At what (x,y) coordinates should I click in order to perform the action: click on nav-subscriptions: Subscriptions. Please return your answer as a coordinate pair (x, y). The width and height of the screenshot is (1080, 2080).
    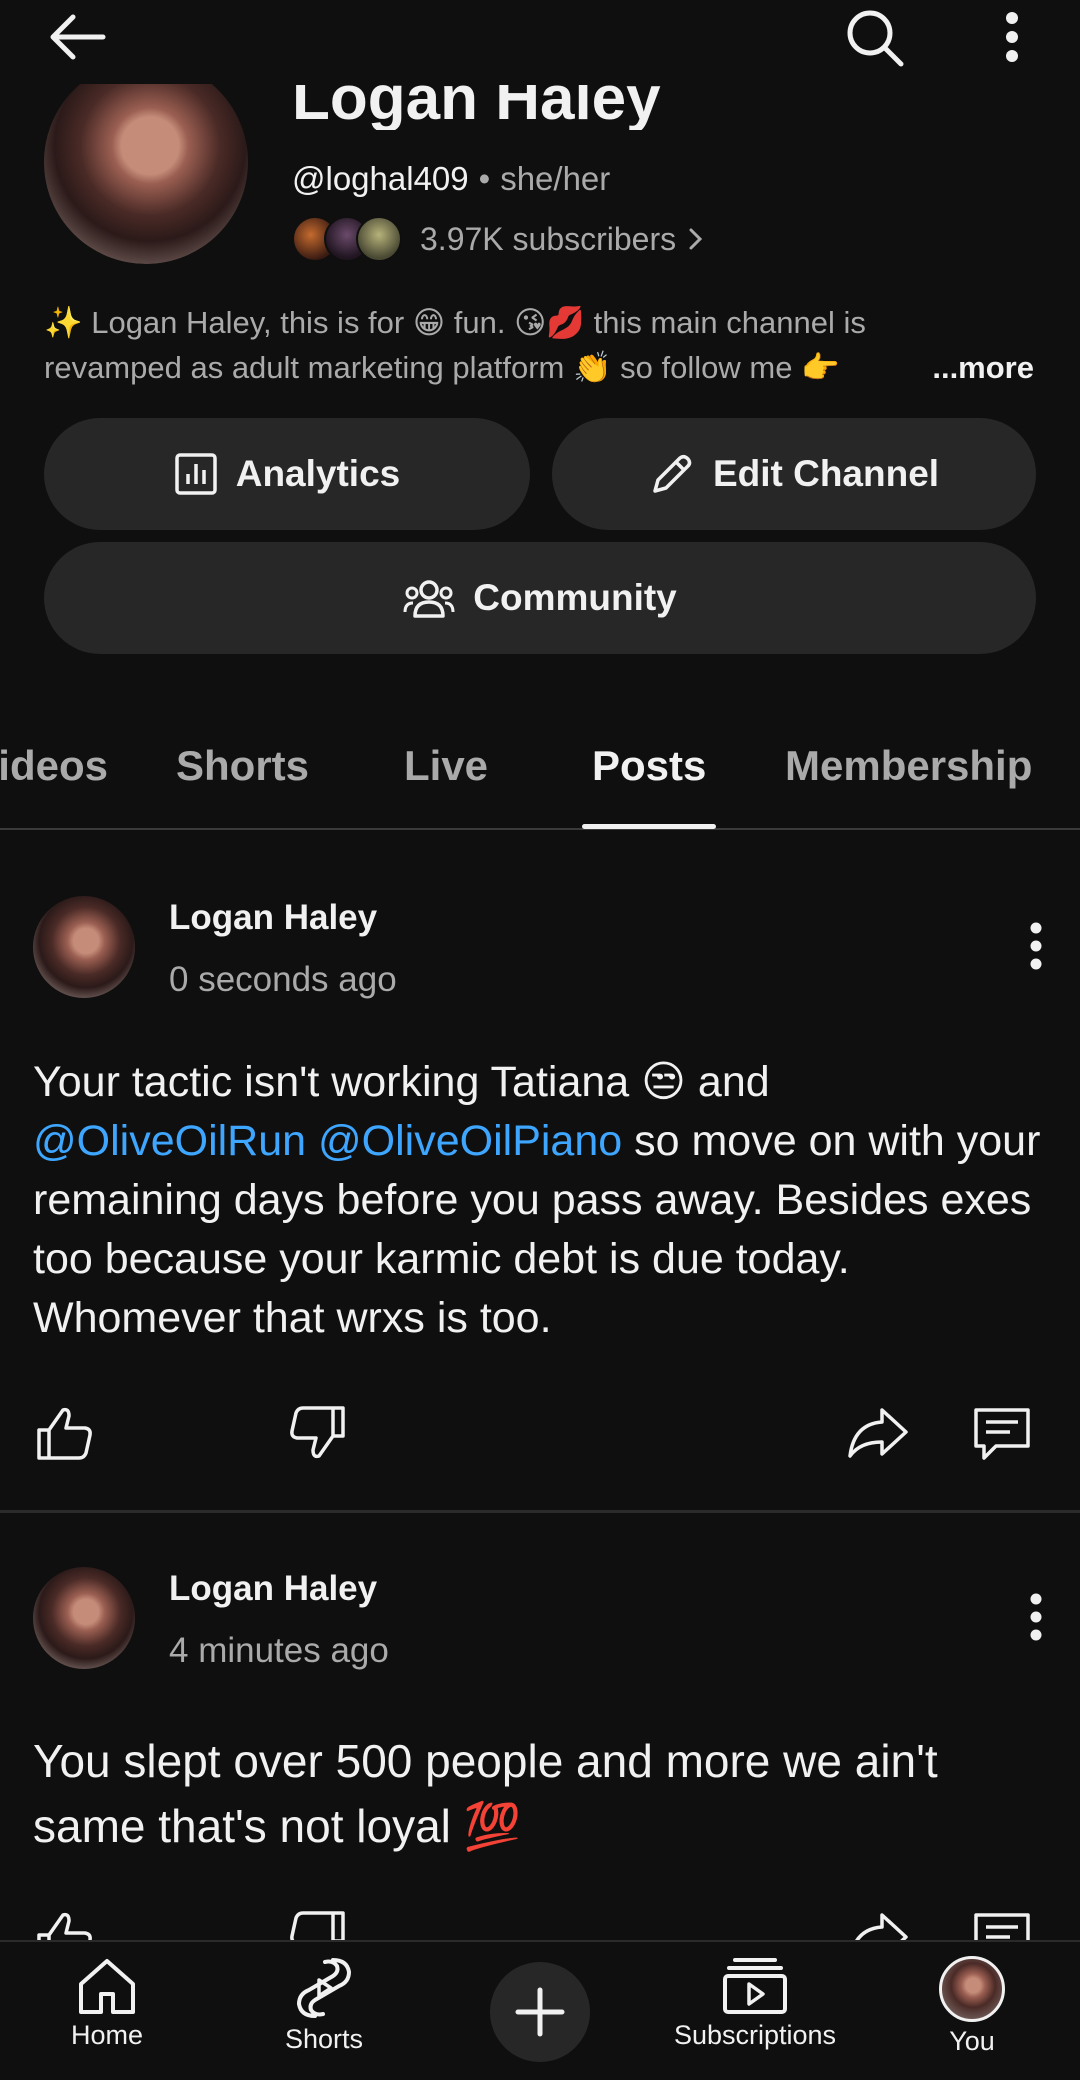
    Looking at the image, I should click on (755, 2003).